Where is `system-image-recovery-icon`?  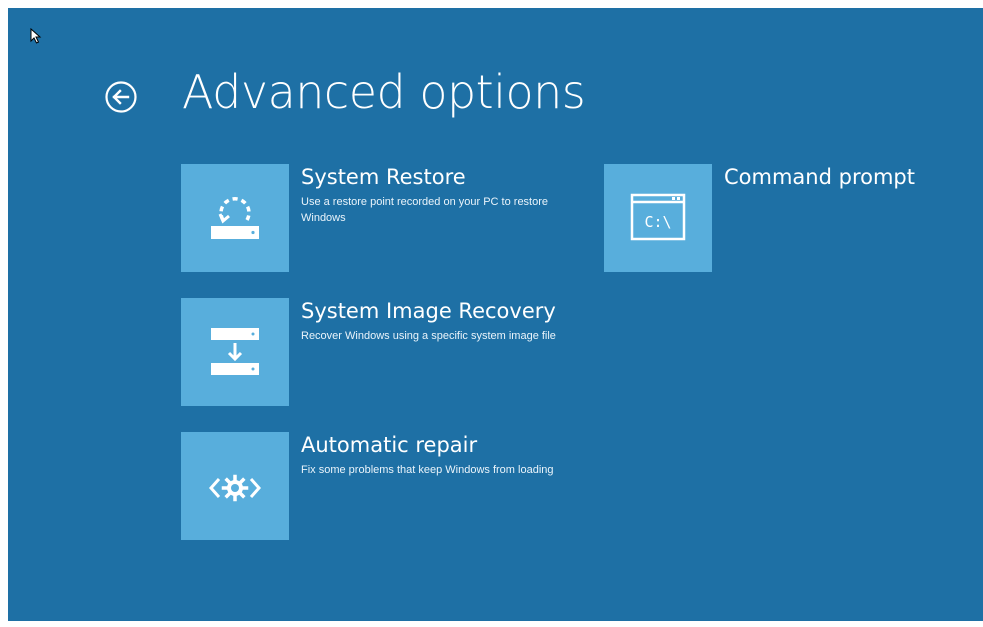 system-image-recovery-icon is located at coordinates (235, 351).